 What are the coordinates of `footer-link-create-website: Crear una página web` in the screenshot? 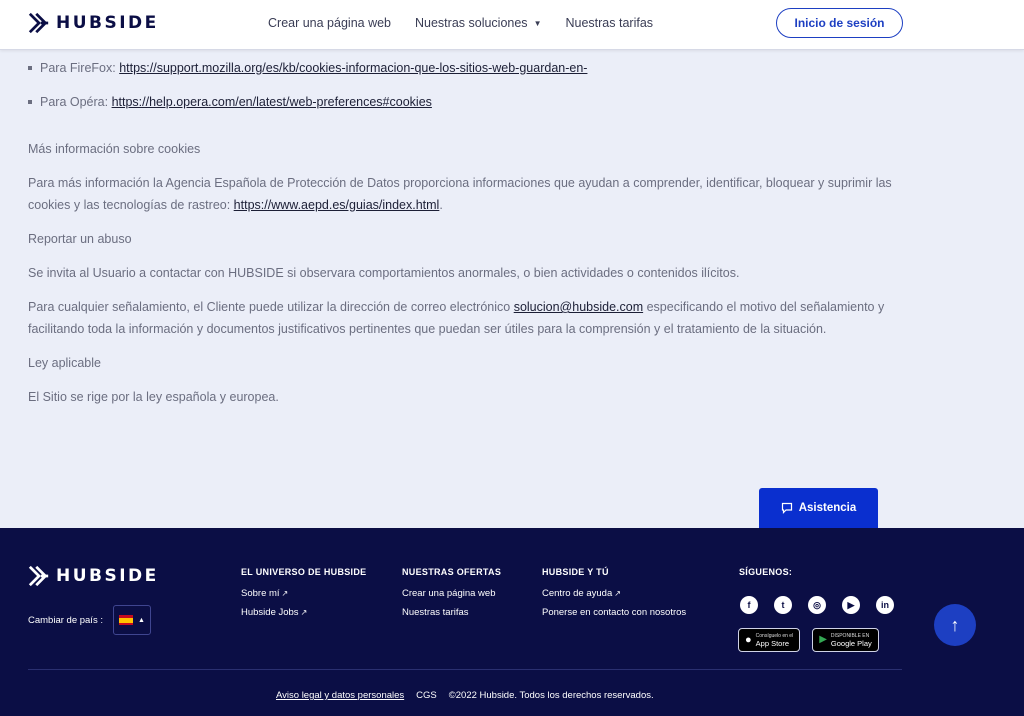 It's located at (451, 593).